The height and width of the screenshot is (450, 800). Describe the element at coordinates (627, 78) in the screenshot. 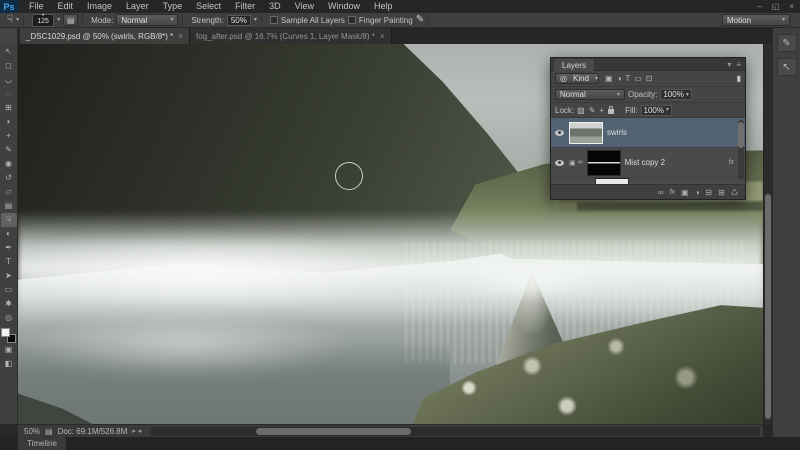

I see `filter-type-icon: T` at that location.